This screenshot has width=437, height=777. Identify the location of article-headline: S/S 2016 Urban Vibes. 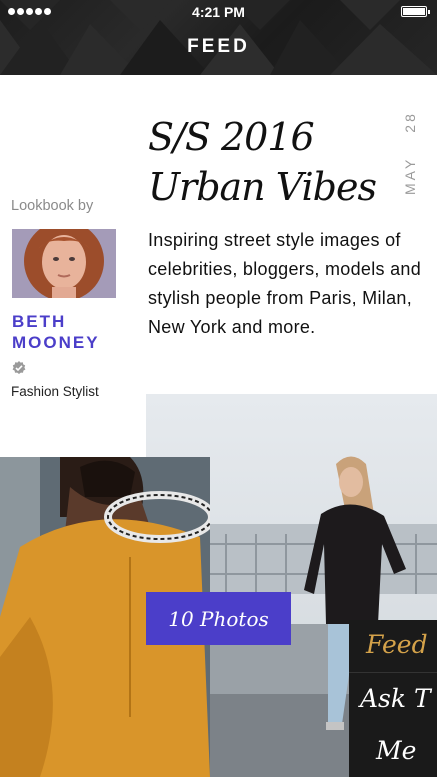
(273, 162).